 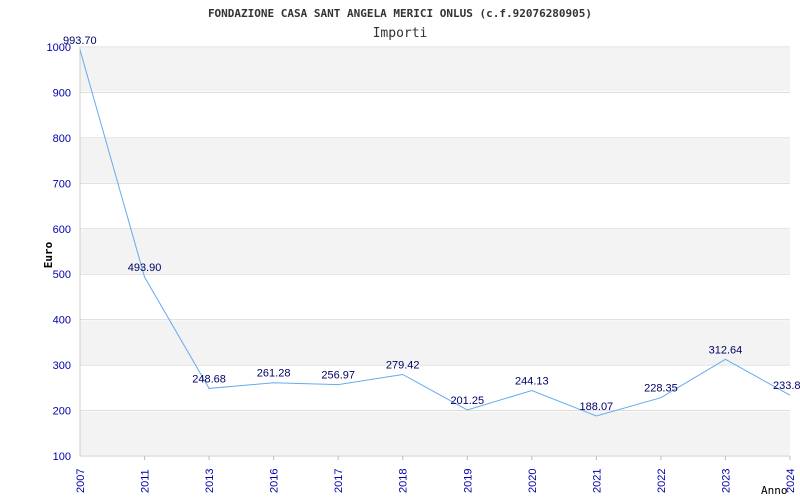 I want to click on x-tick-label: 2017, so click(x=339, y=481).